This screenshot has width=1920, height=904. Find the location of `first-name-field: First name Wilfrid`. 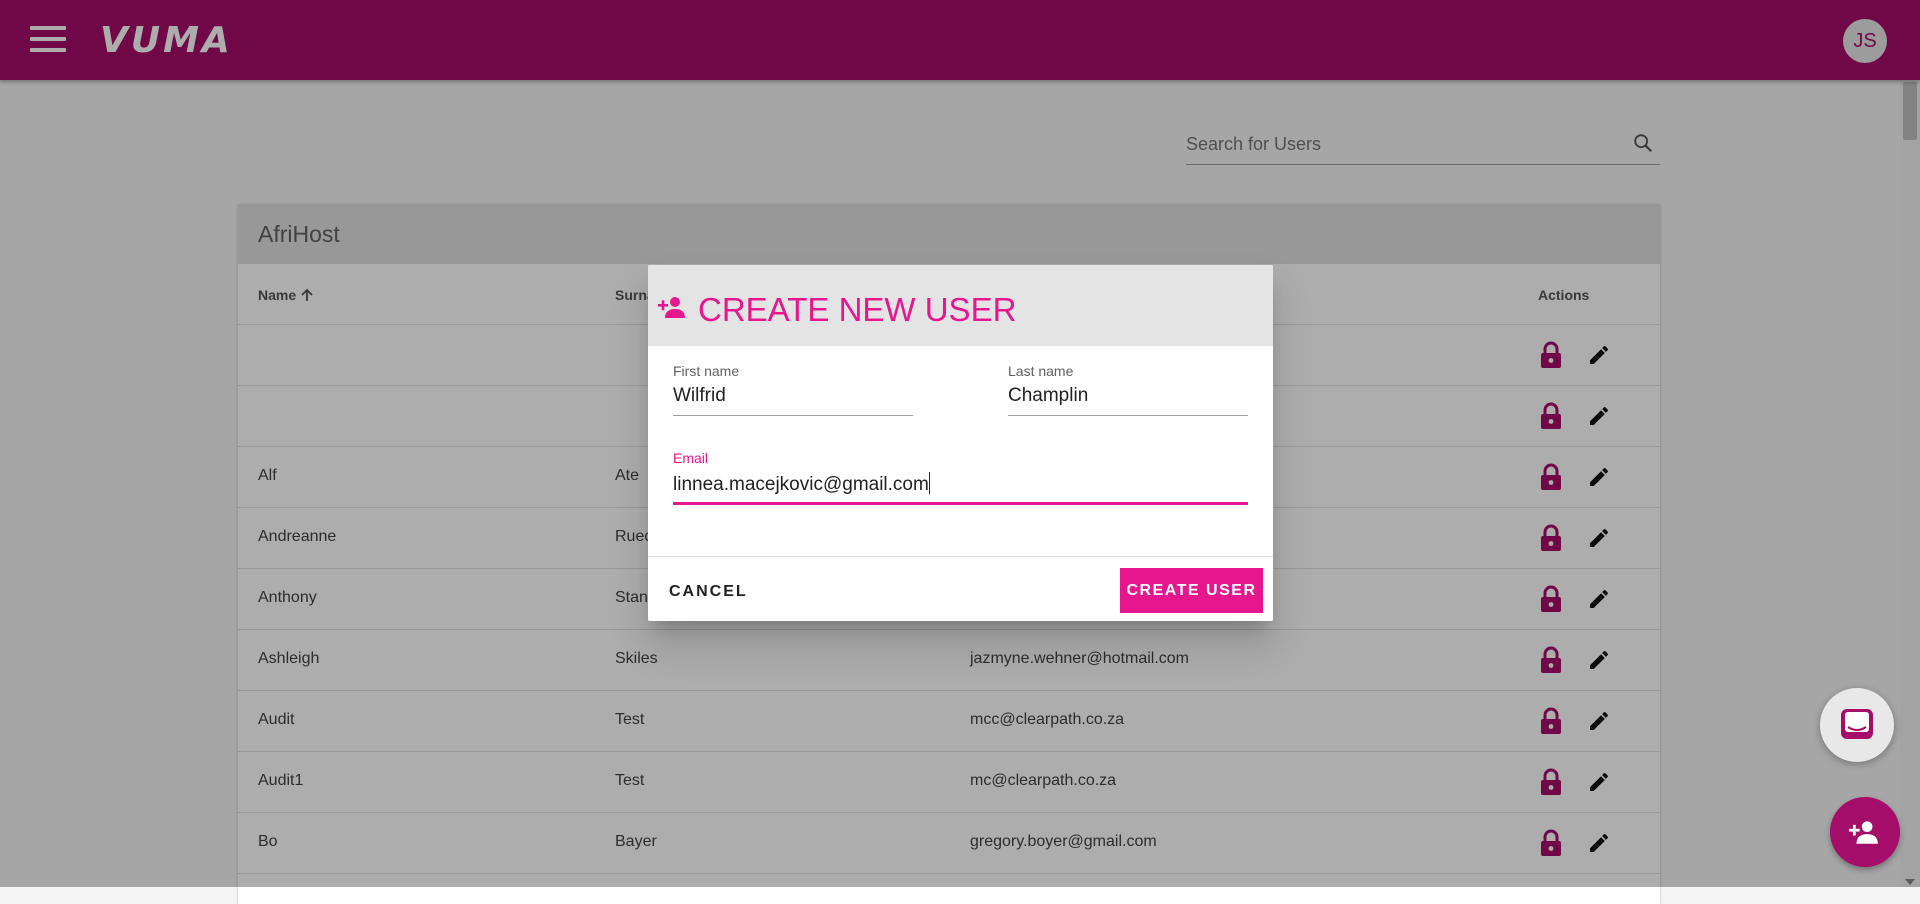

first-name-field: First name Wilfrid is located at coordinates (793, 389).